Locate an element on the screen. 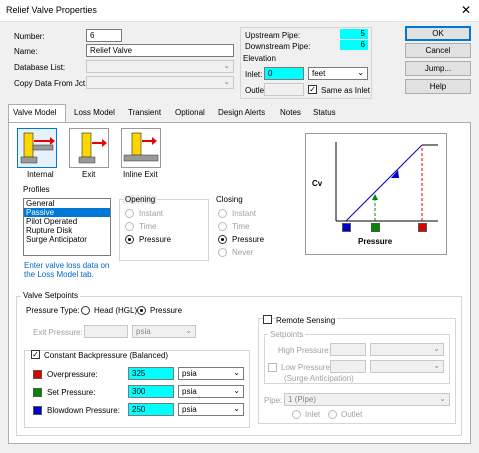  opening-time-label: Time is located at coordinates (148, 226).